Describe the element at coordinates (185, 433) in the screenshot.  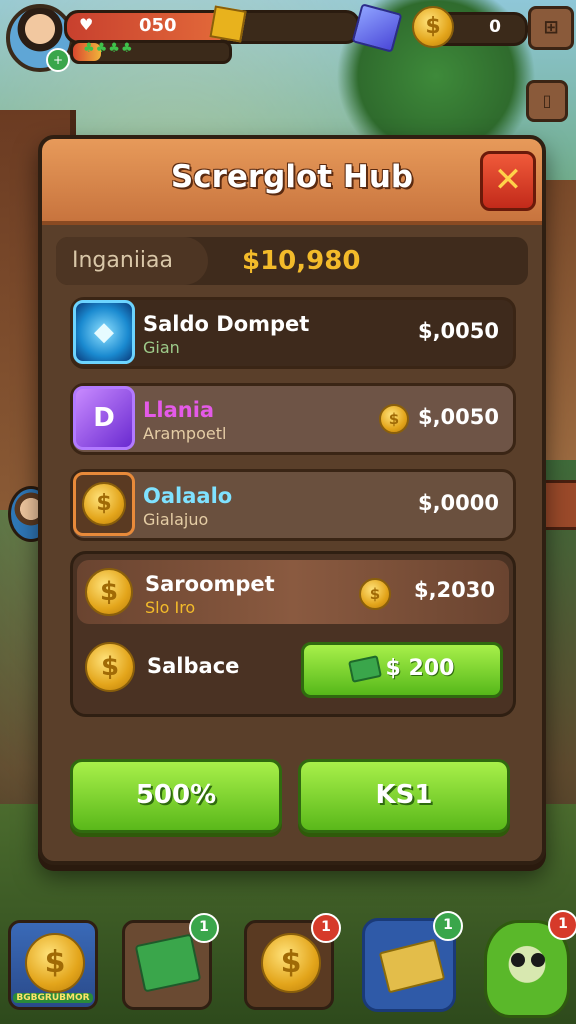
I see `list-item-subtitle: Arampoetl` at that location.